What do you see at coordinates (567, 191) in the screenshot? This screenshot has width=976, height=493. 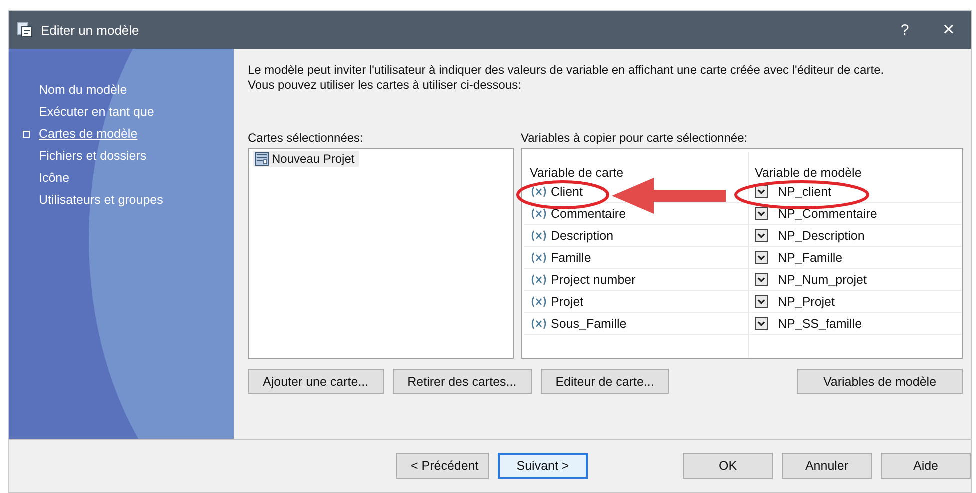 I see `table-cell: Client` at bounding box center [567, 191].